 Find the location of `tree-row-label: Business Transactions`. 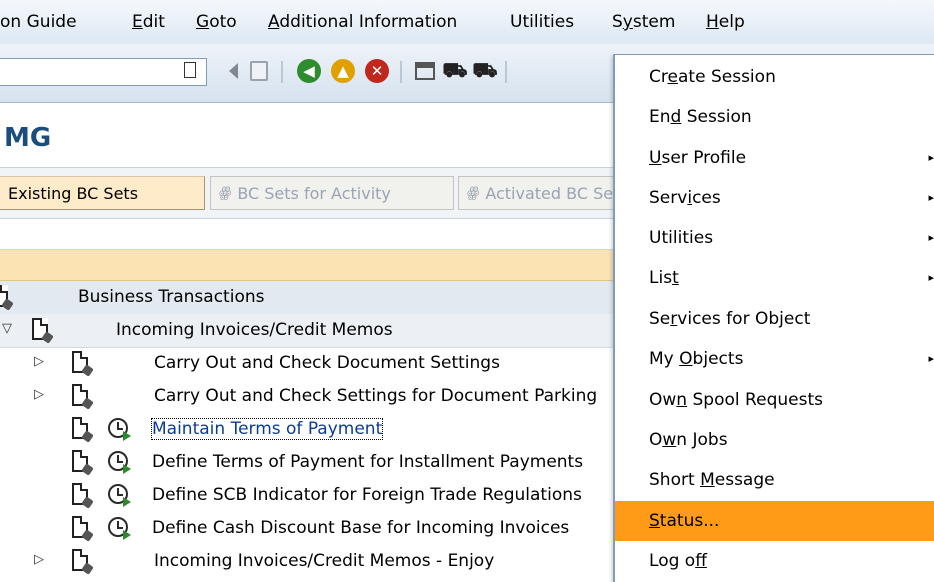

tree-row-label: Business Transactions is located at coordinates (171, 297).